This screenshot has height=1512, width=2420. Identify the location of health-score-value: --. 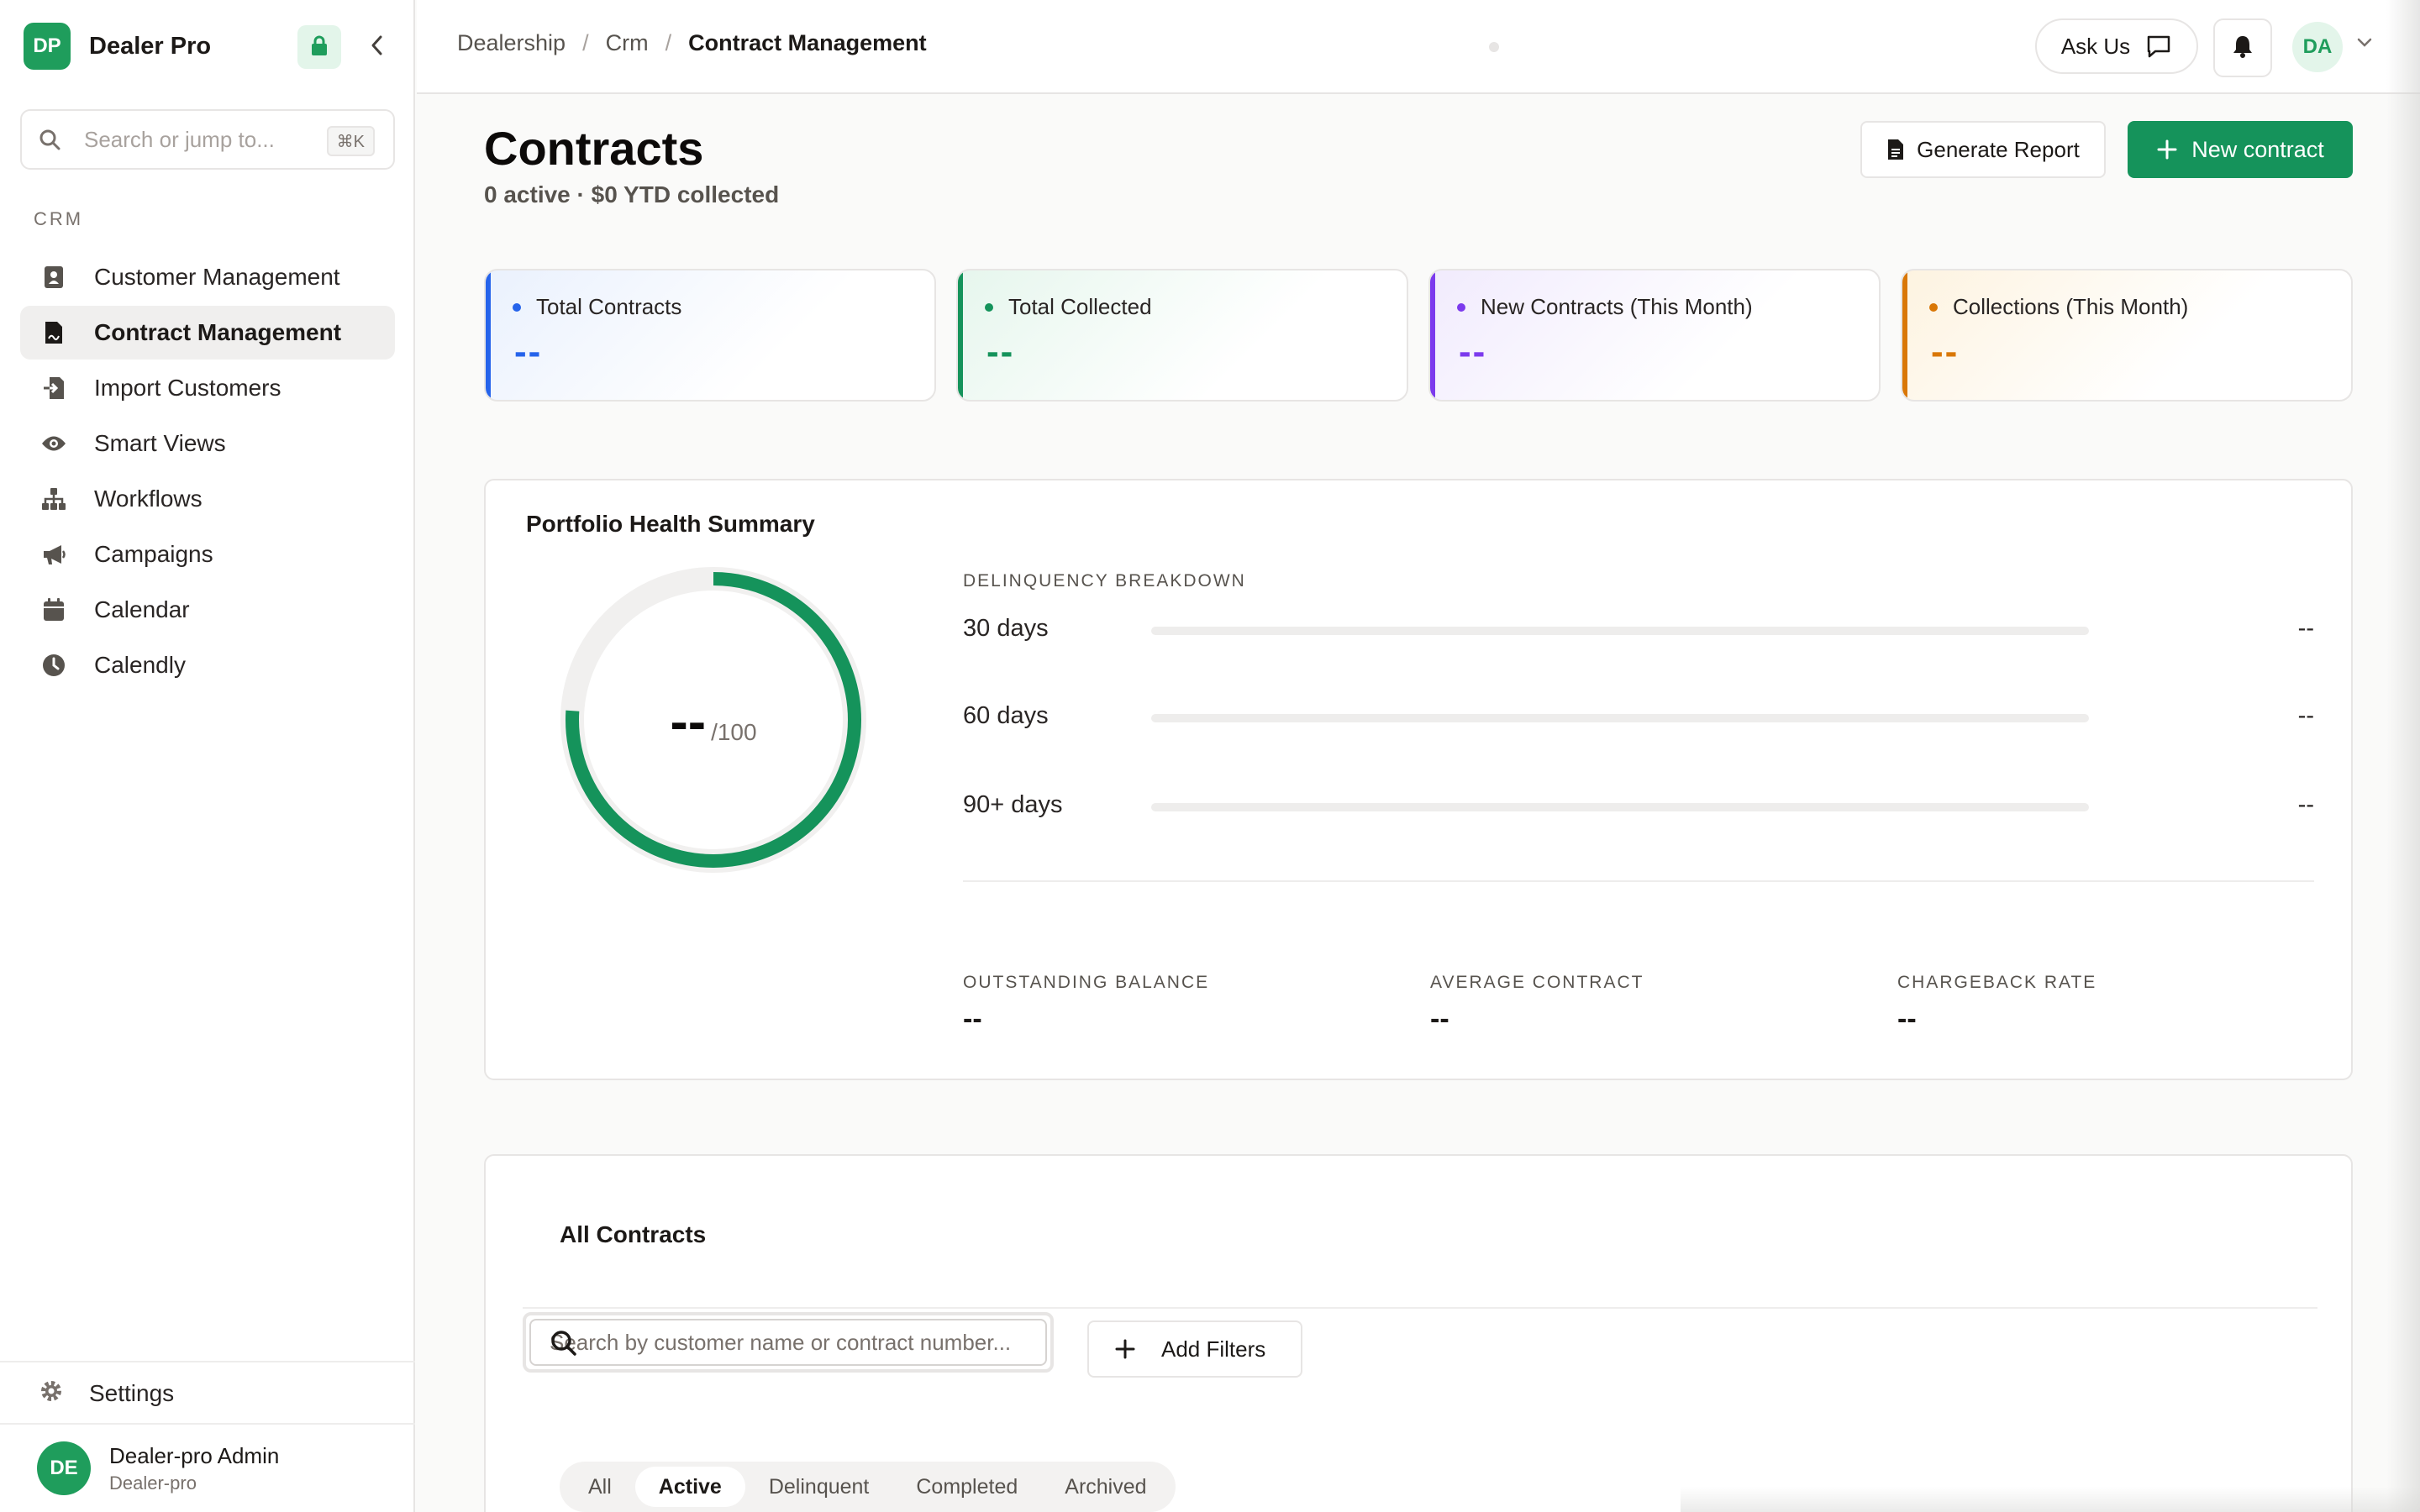
(688, 721).